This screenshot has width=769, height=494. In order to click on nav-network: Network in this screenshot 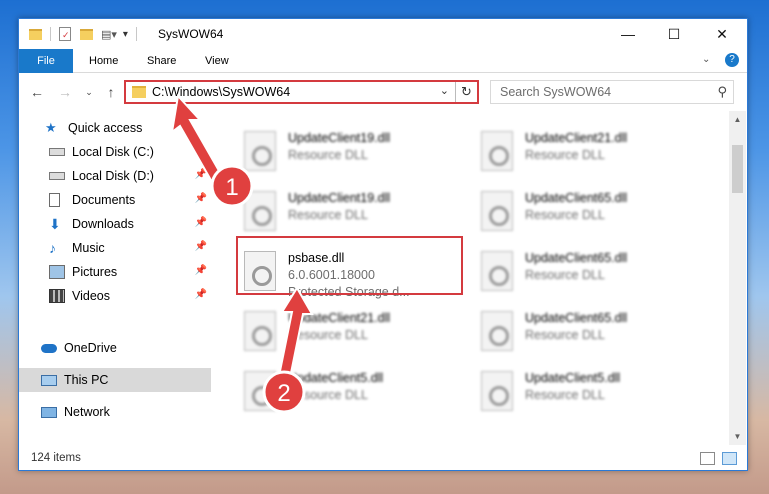, I will do `click(115, 412)`.